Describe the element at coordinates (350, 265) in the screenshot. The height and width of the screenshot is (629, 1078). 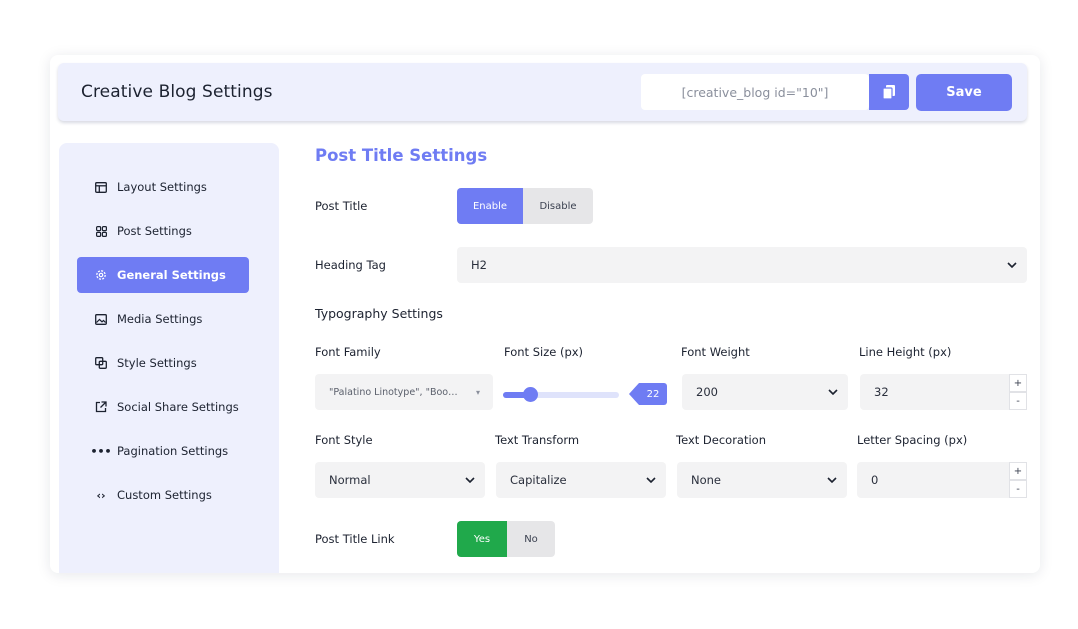
I see `heading-tag-label: Heading Tag` at that location.